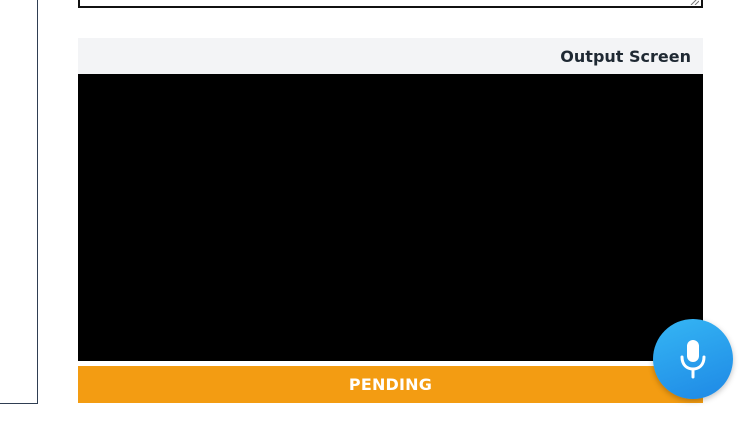 The image size is (741, 427). I want to click on code-textarea, so click(390, 4).